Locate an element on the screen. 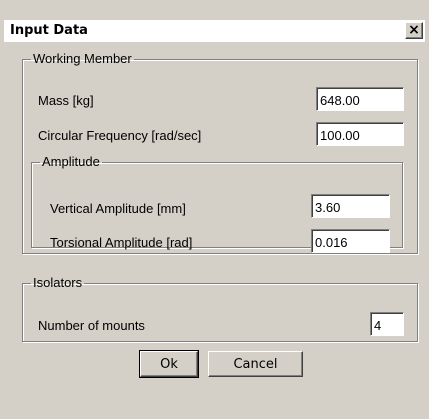 Image resolution: width=429 pixels, height=419 pixels. circular-frequency-input is located at coordinates (360, 134).